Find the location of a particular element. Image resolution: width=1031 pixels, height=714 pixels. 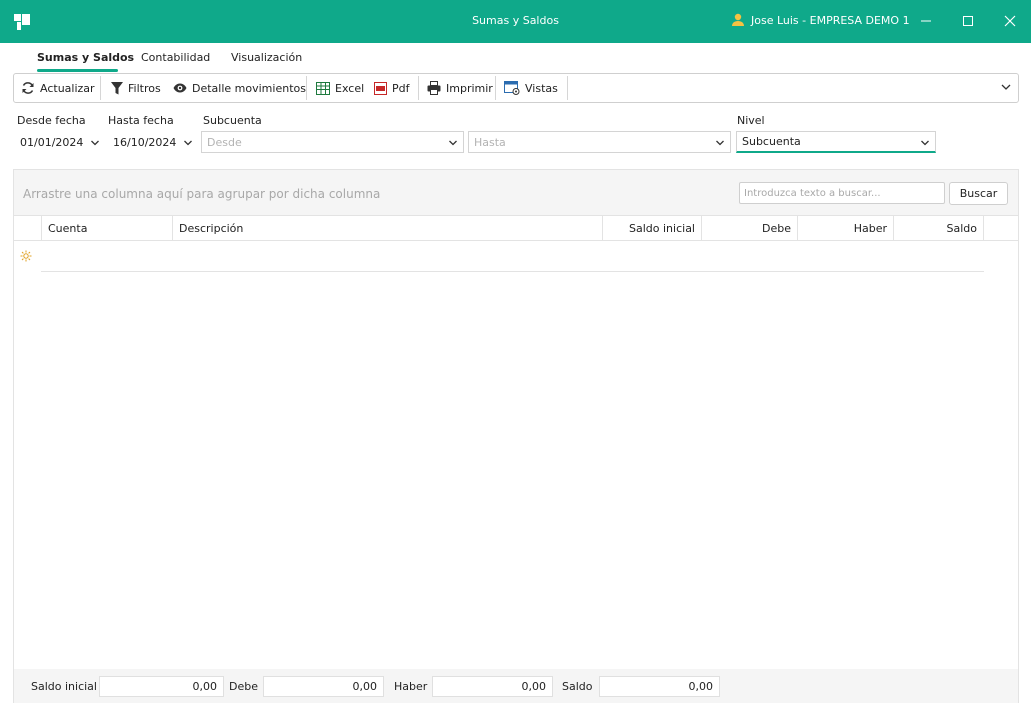

subaccount-from-select: Desde is located at coordinates (332, 142).